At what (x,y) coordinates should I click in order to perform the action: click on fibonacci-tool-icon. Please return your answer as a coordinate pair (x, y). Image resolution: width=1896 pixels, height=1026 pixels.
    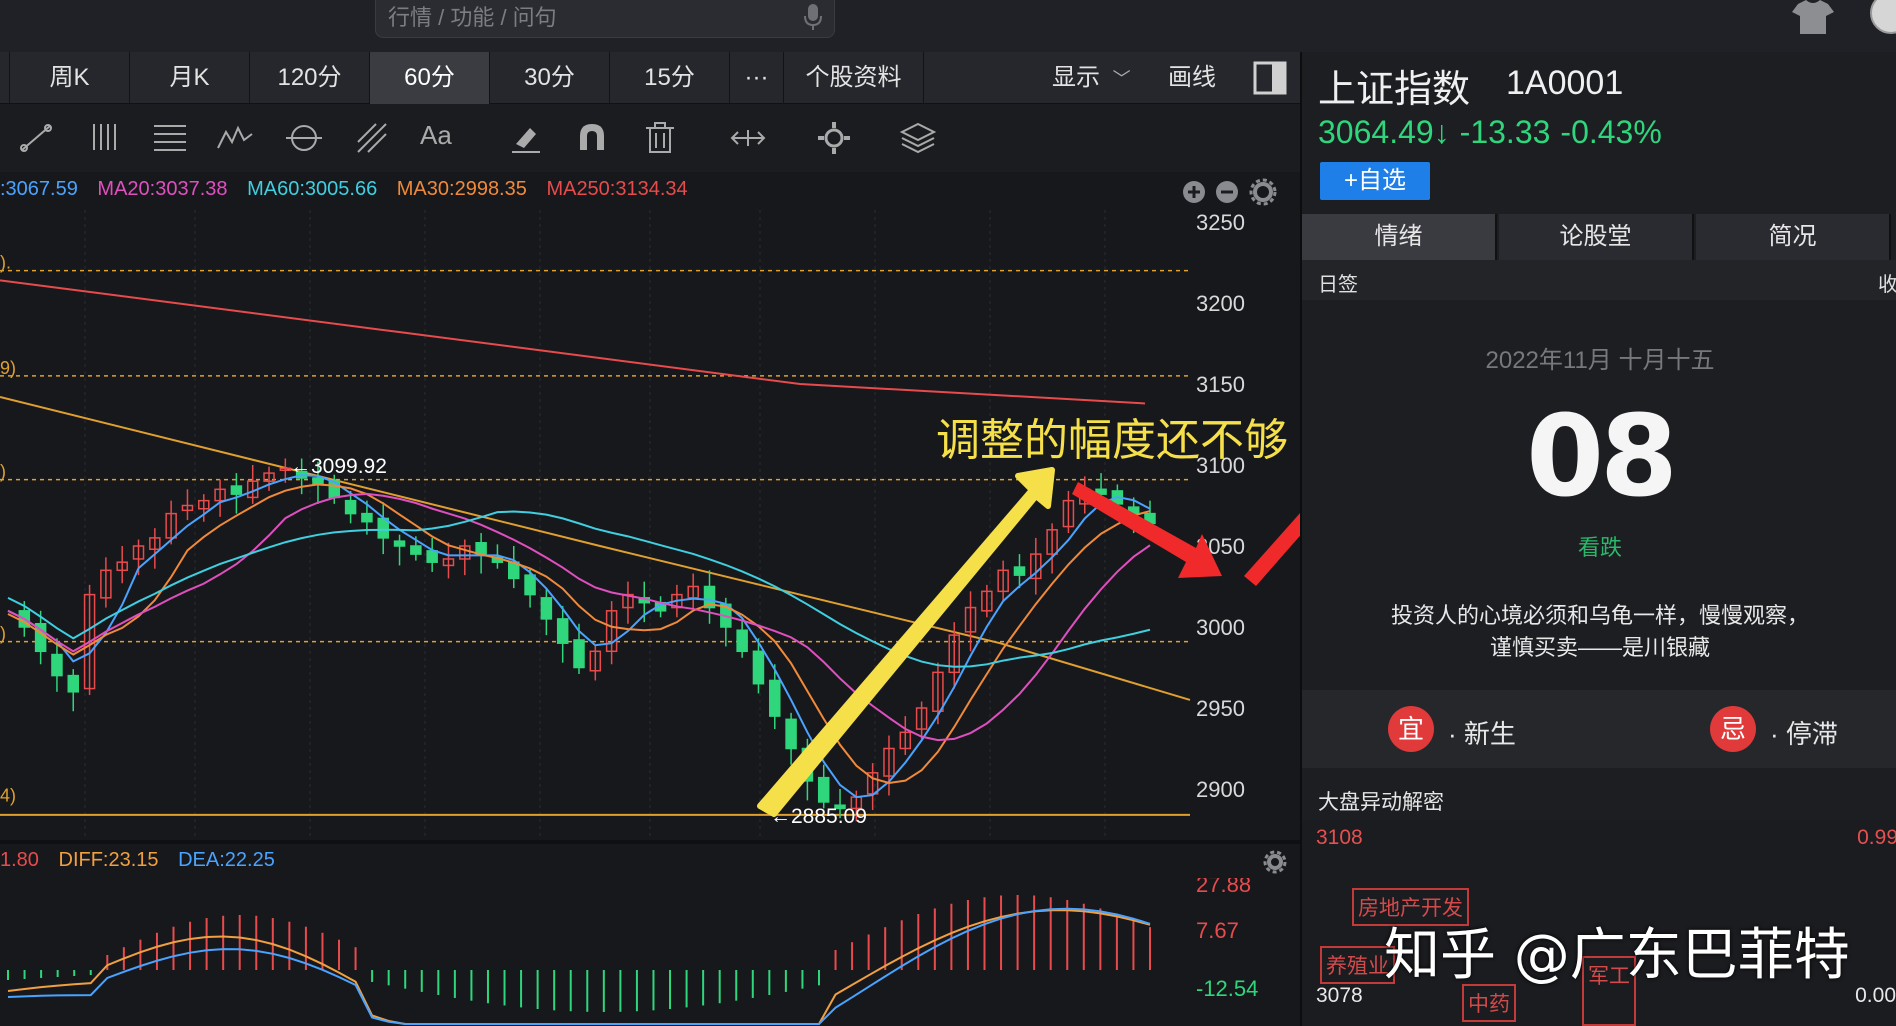
    Looking at the image, I should click on (372, 138).